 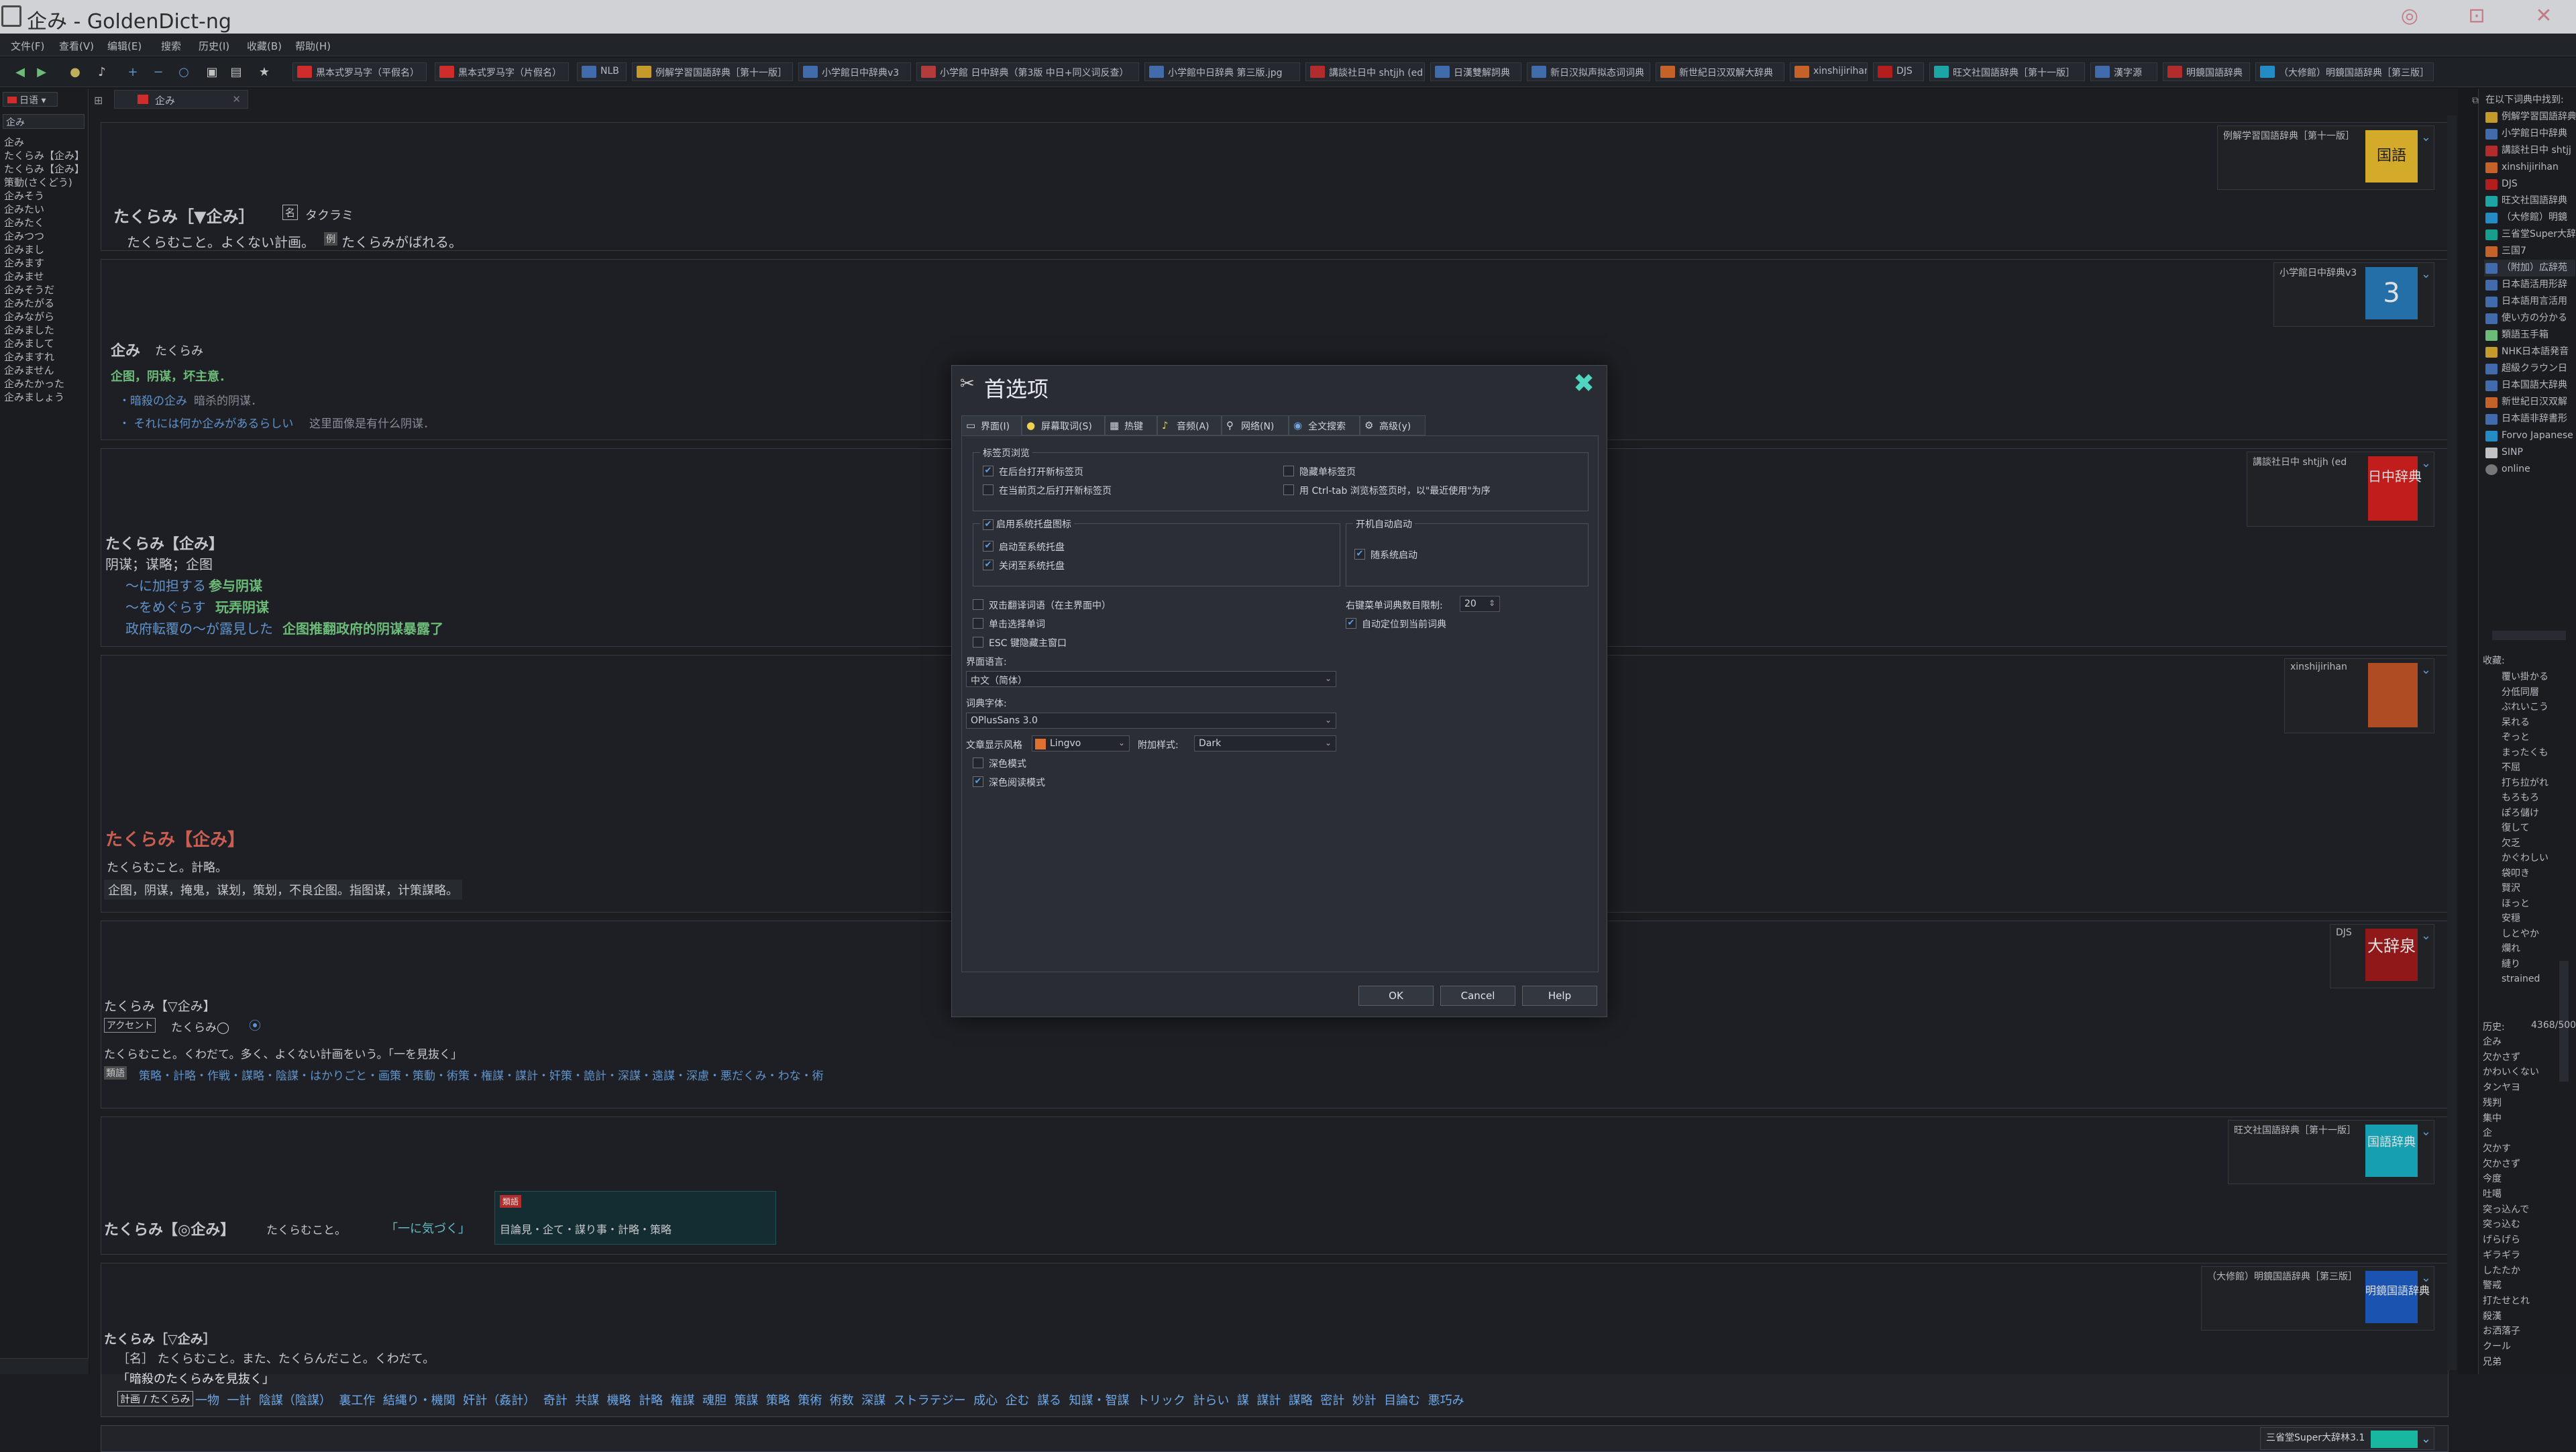 What do you see at coordinates (1081, 743) in the screenshot?
I see `style-select: Lingvo ⌄` at bounding box center [1081, 743].